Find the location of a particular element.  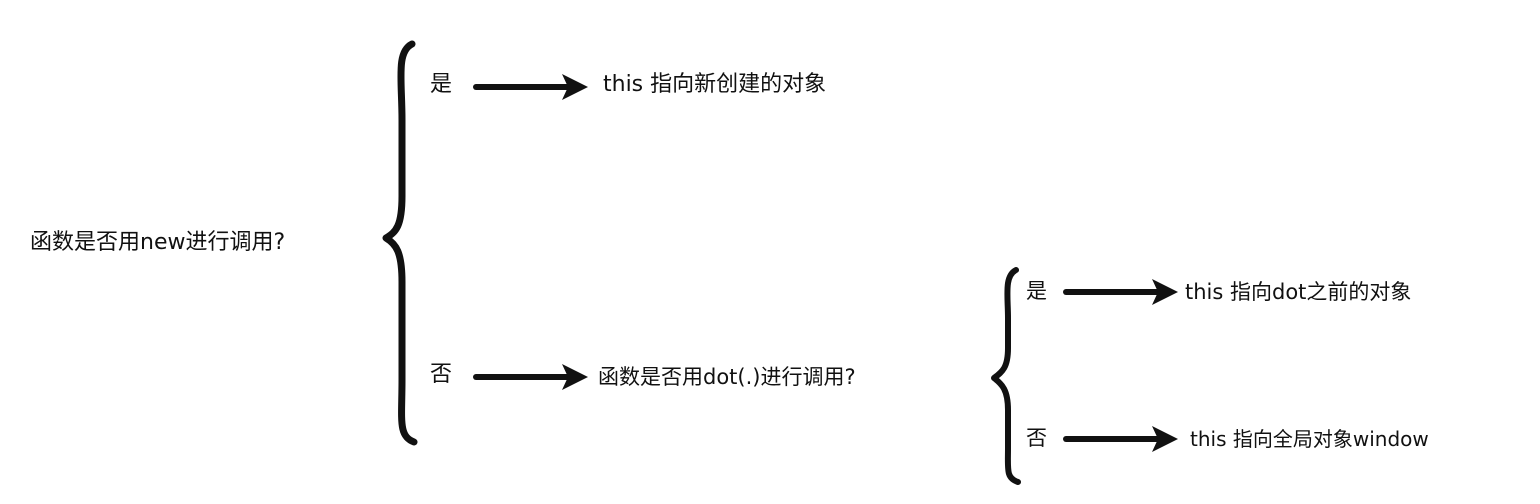

sub-branch-yes-label: 是 is located at coordinates (1036, 291).